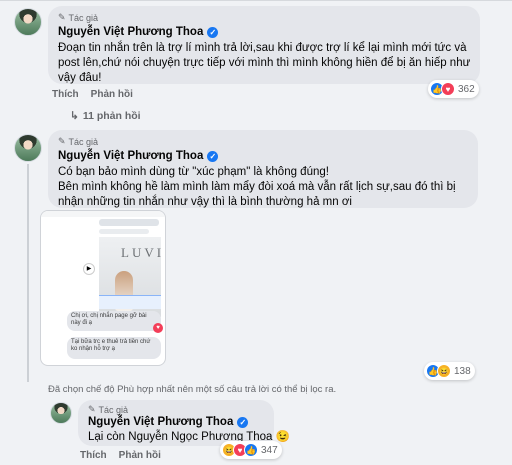 The image size is (512, 465). What do you see at coordinates (143, 252) in the screenshot?
I see `screenshot-brand-text: LUVI` at bounding box center [143, 252].